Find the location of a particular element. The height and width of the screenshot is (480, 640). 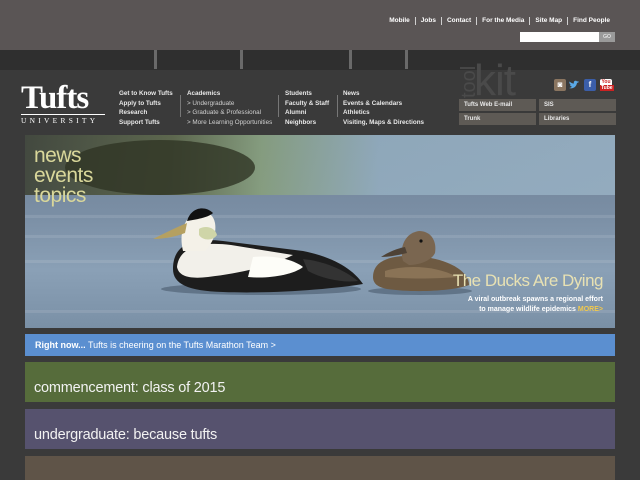

hero-word-news: news is located at coordinates (63, 155).